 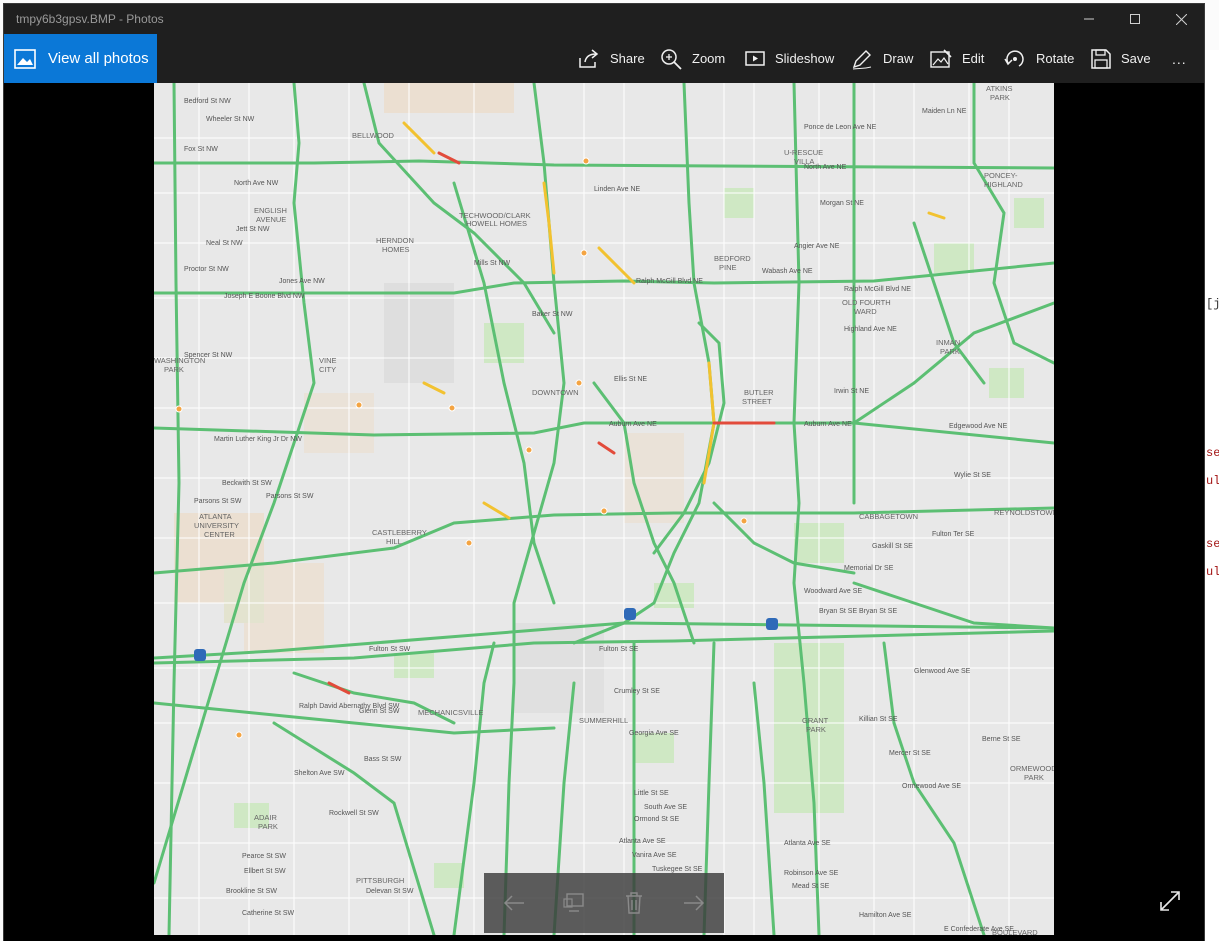 What do you see at coordinates (617, 189) in the screenshot?
I see `svg-text: Linden Ave NE` at bounding box center [617, 189].